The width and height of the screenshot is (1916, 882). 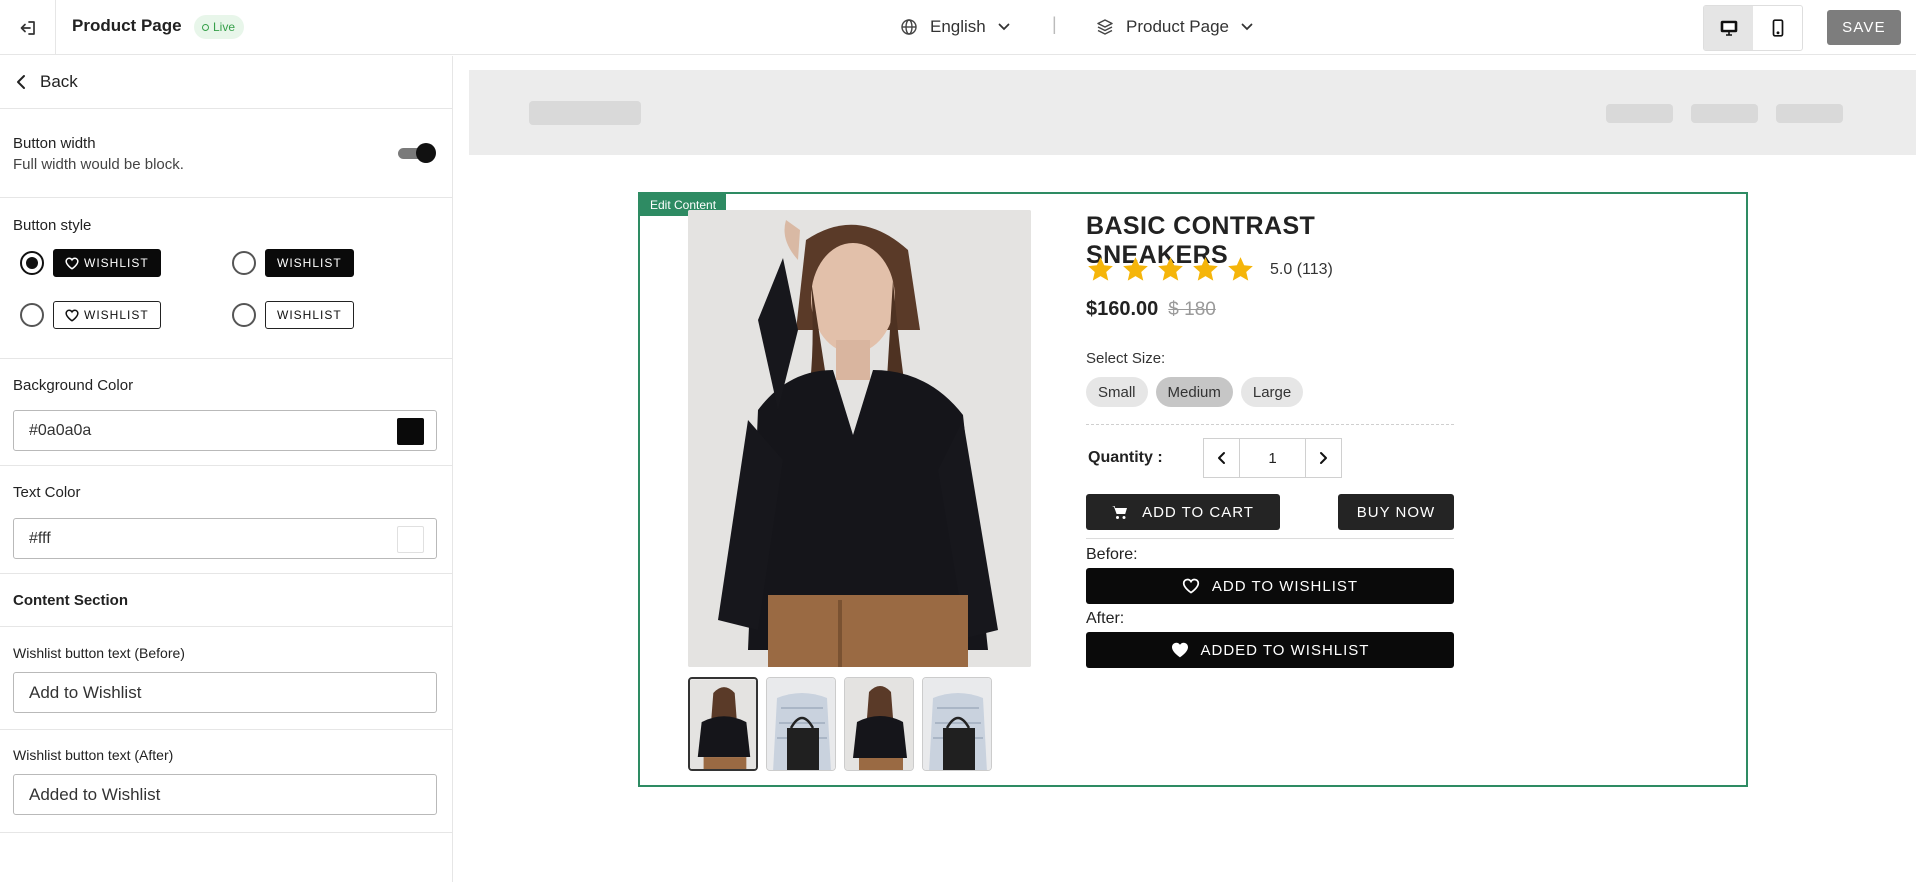 I want to click on language-select: English, so click(x=955, y=27).